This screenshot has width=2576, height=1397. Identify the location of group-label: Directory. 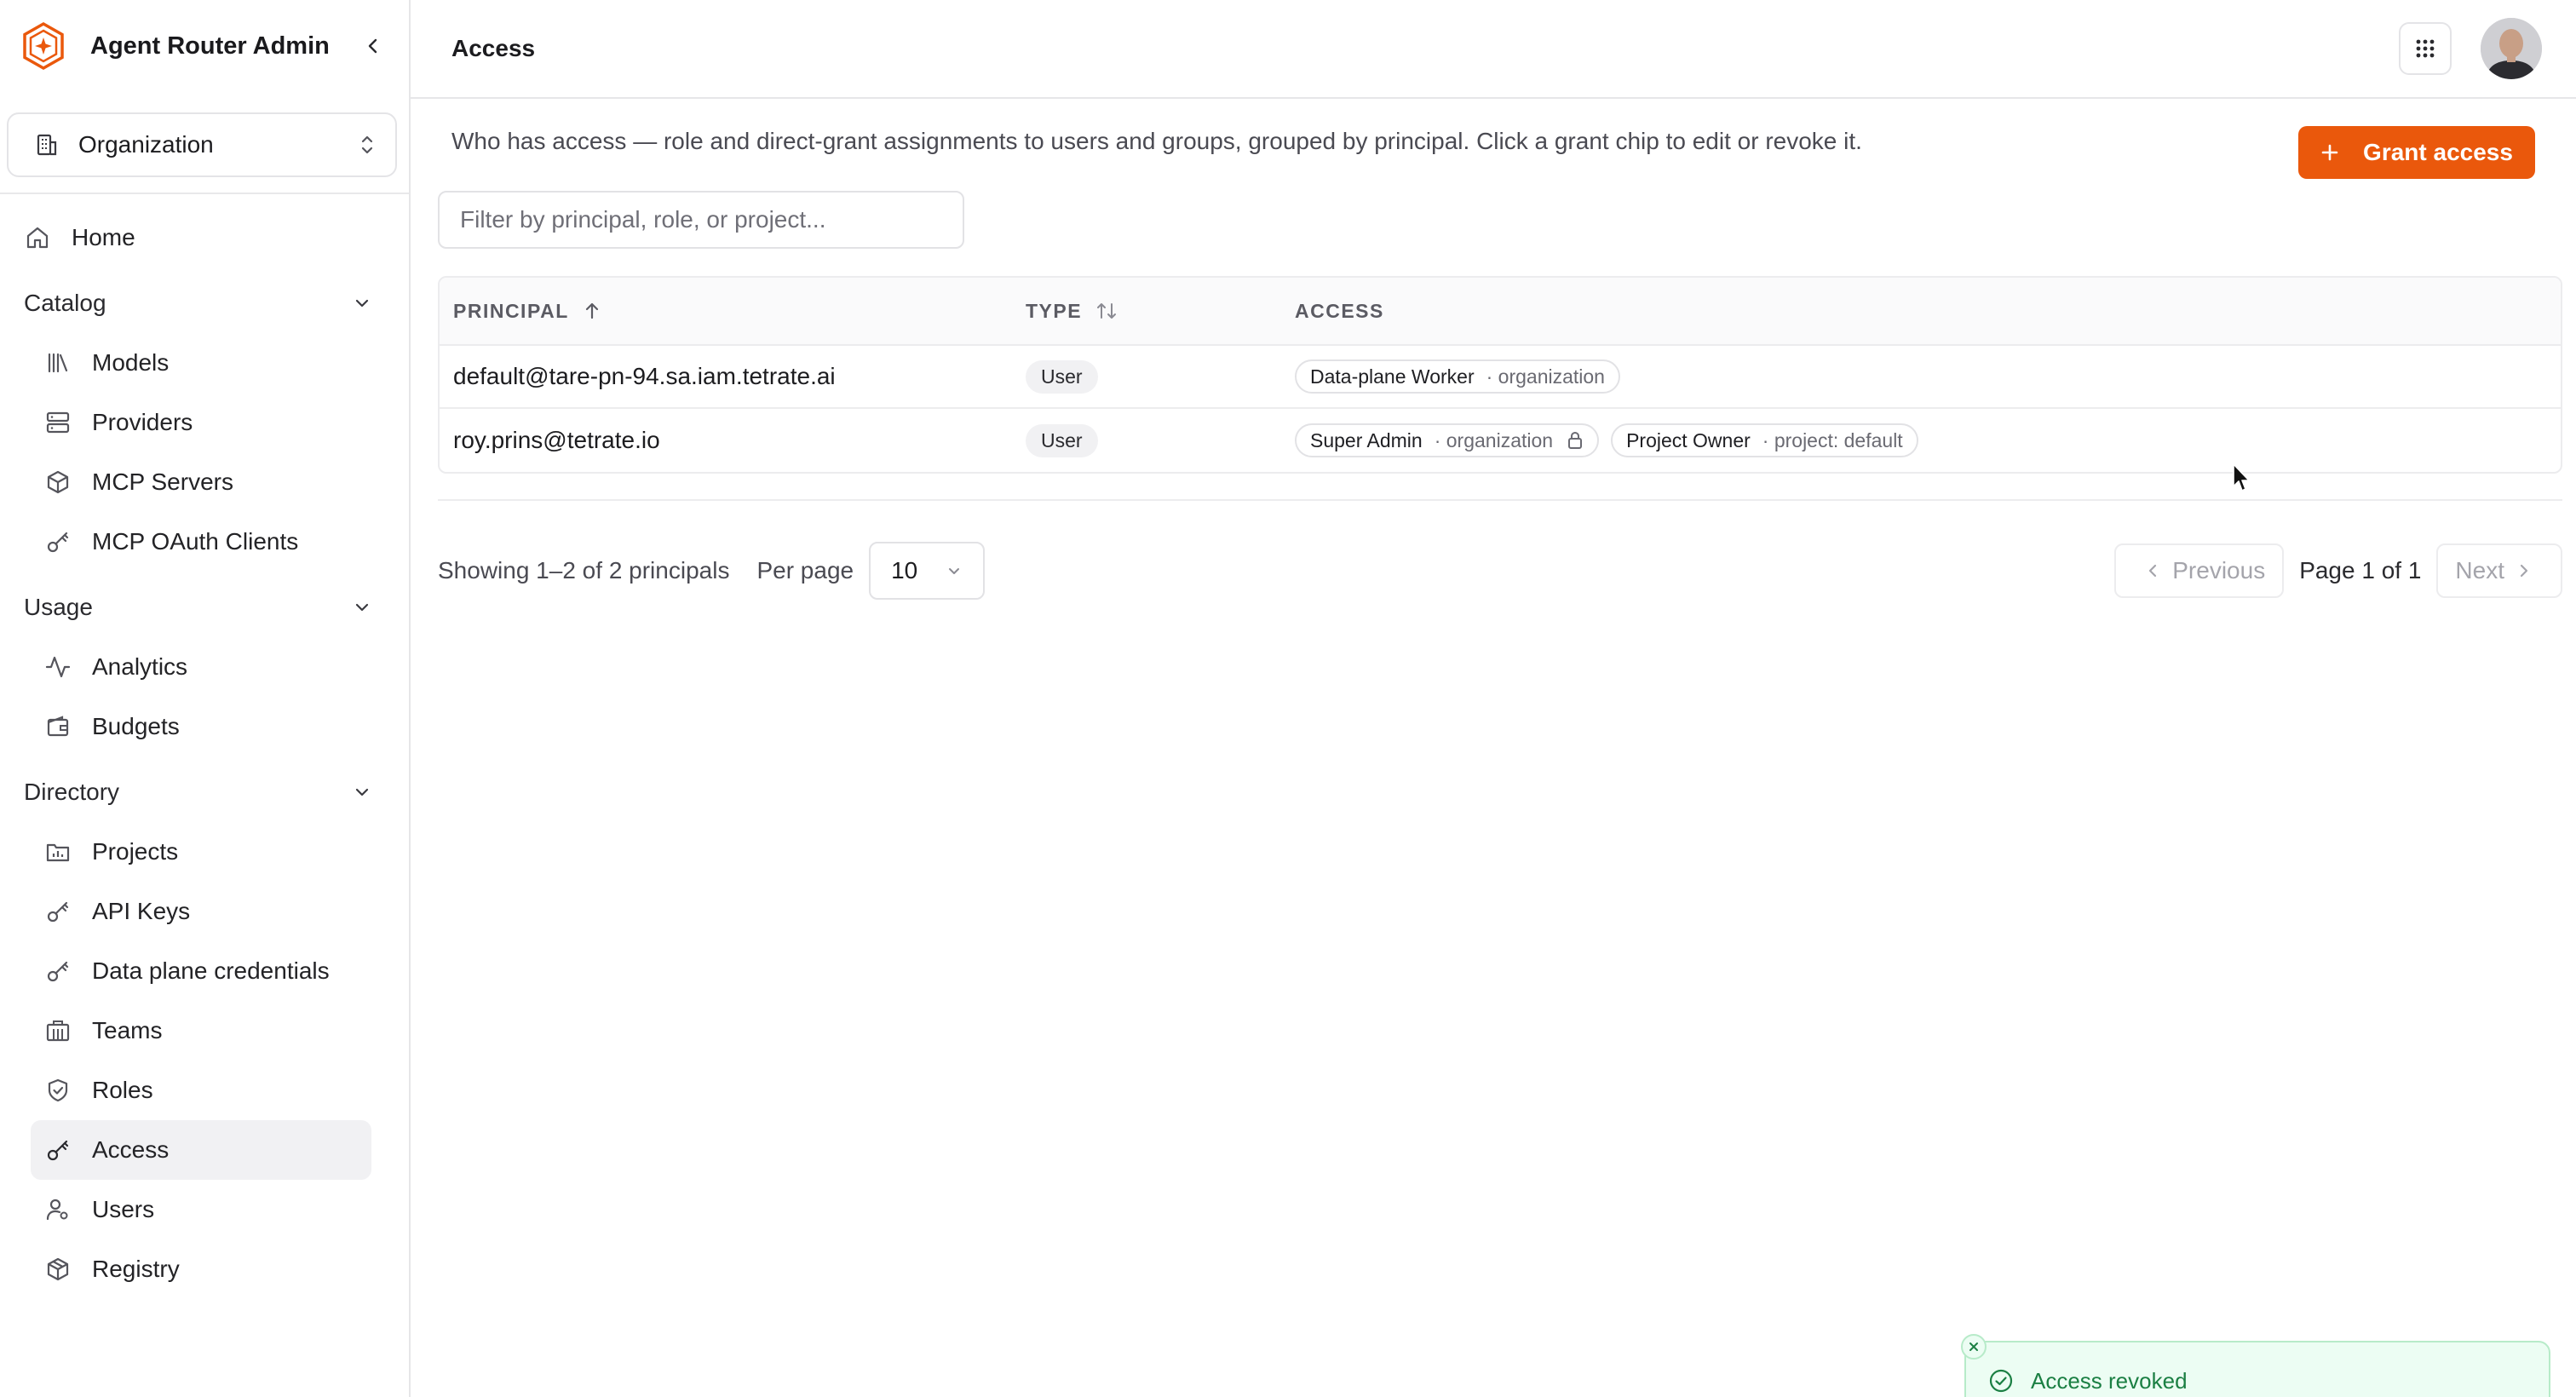
(72, 792).